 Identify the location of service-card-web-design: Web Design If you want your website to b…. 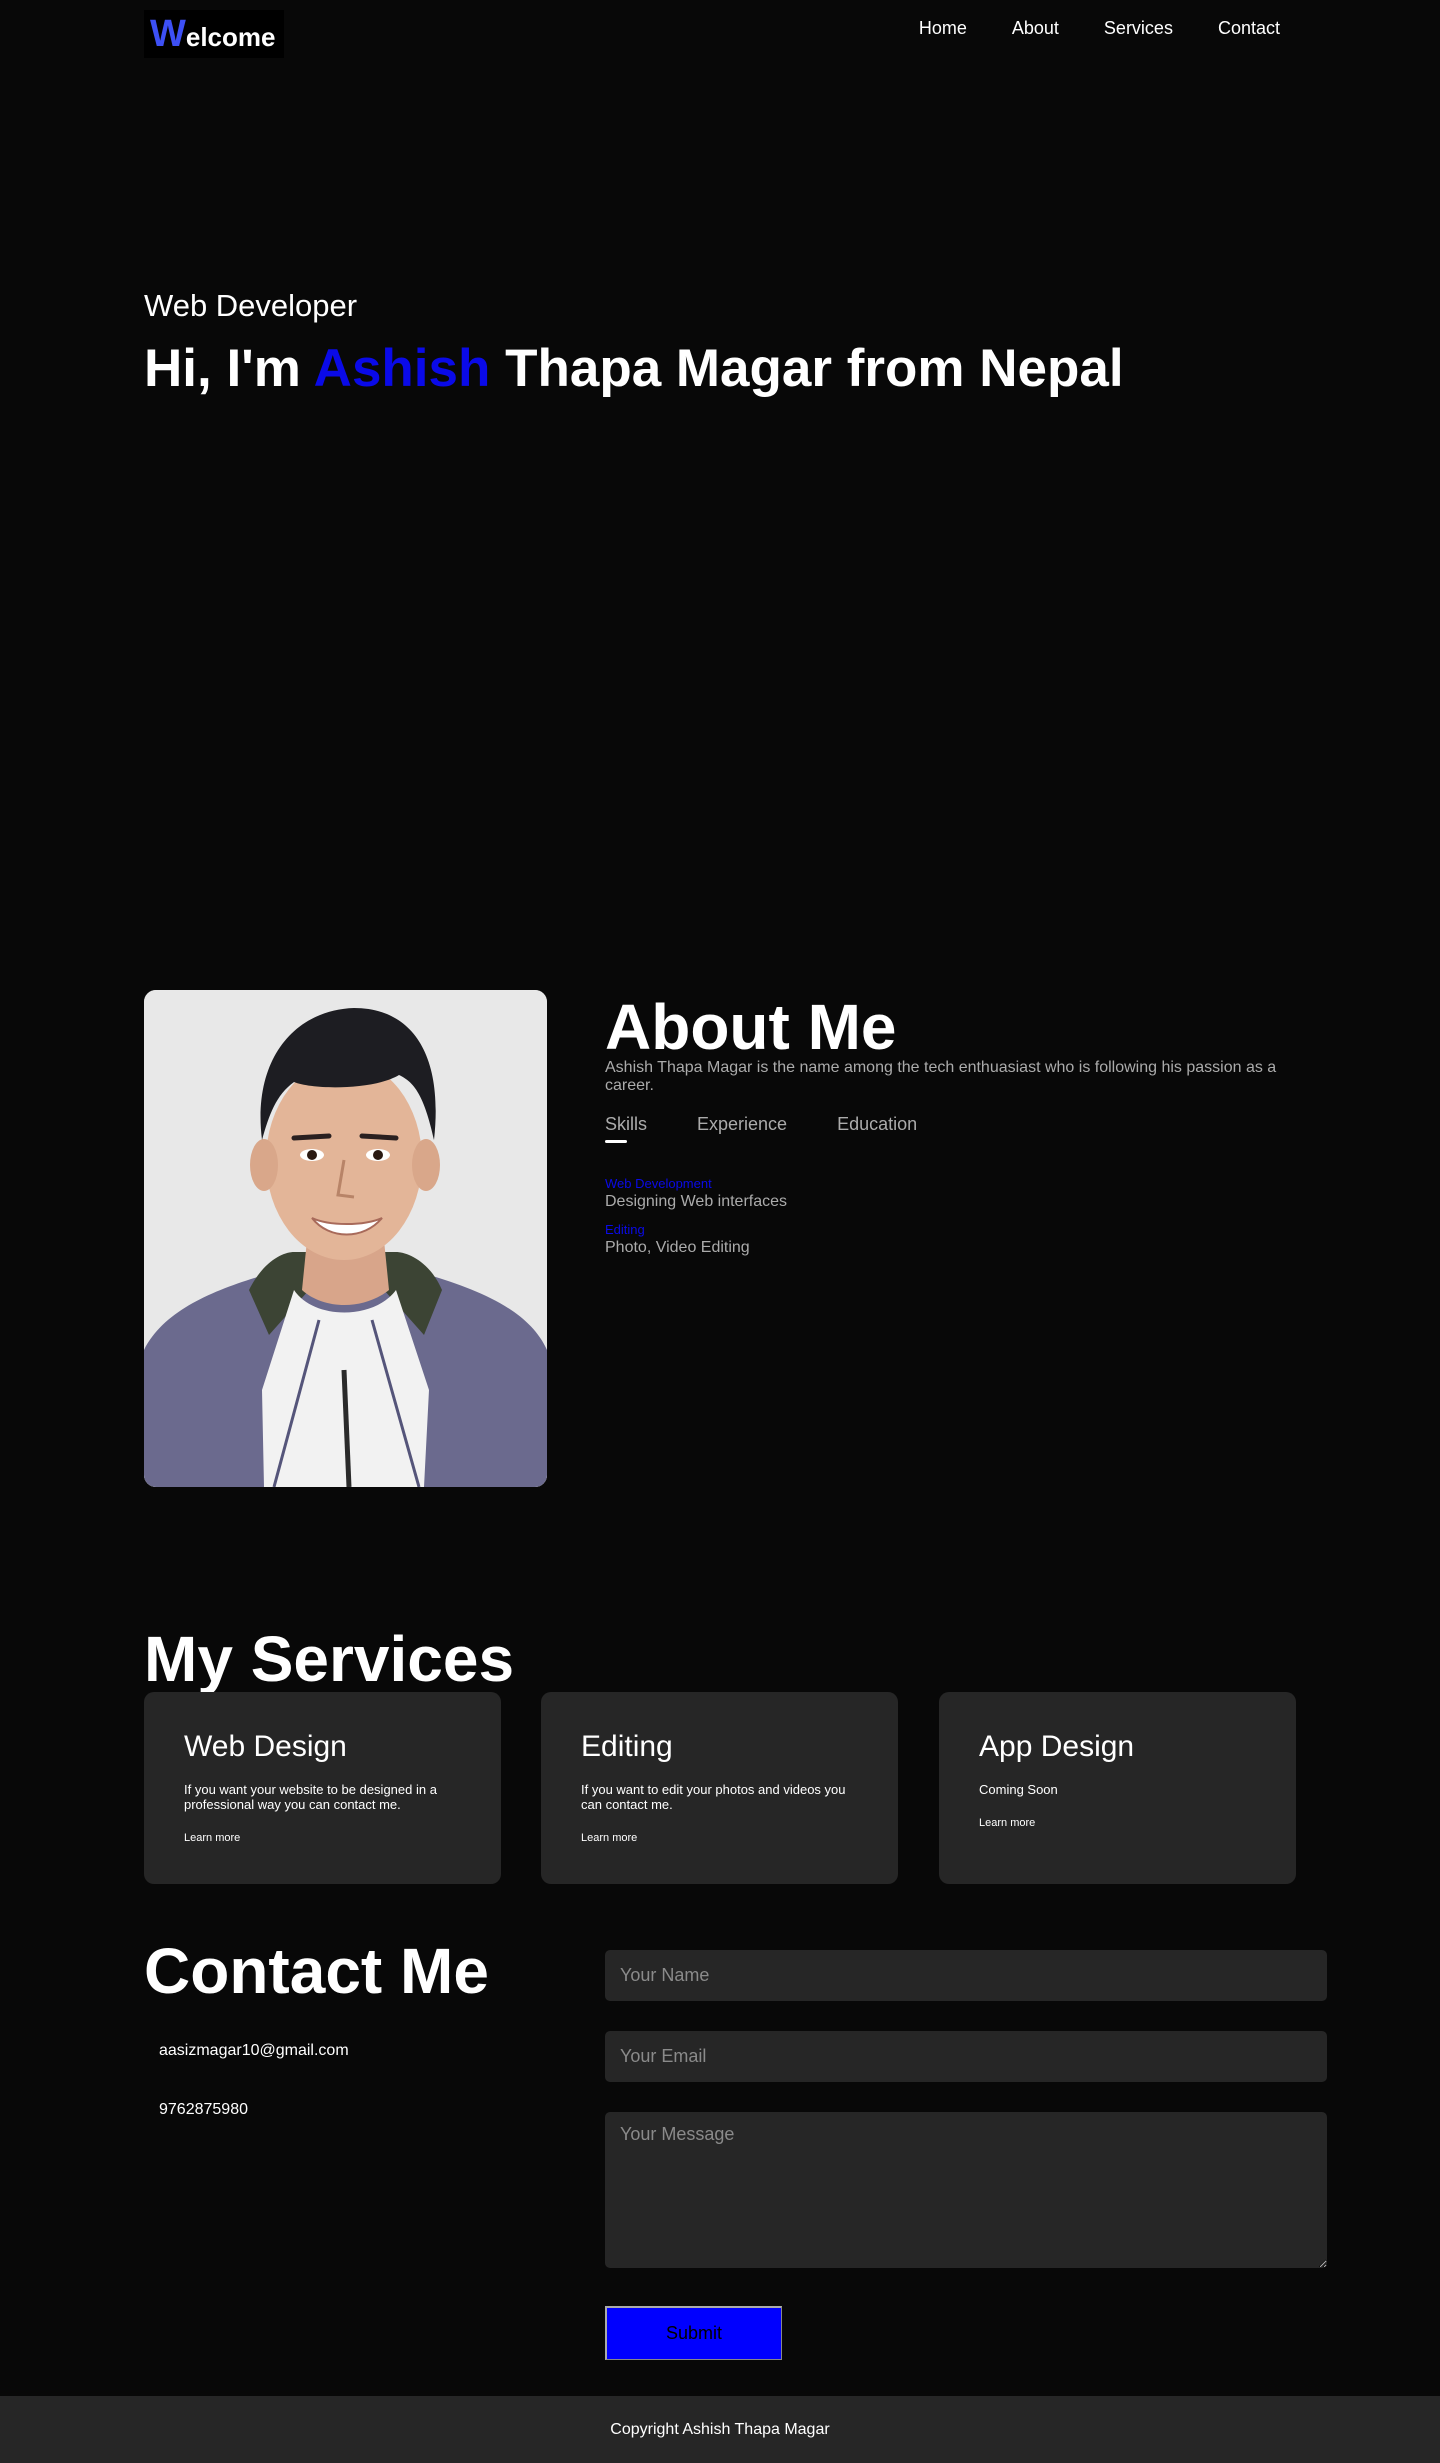
(322, 1788).